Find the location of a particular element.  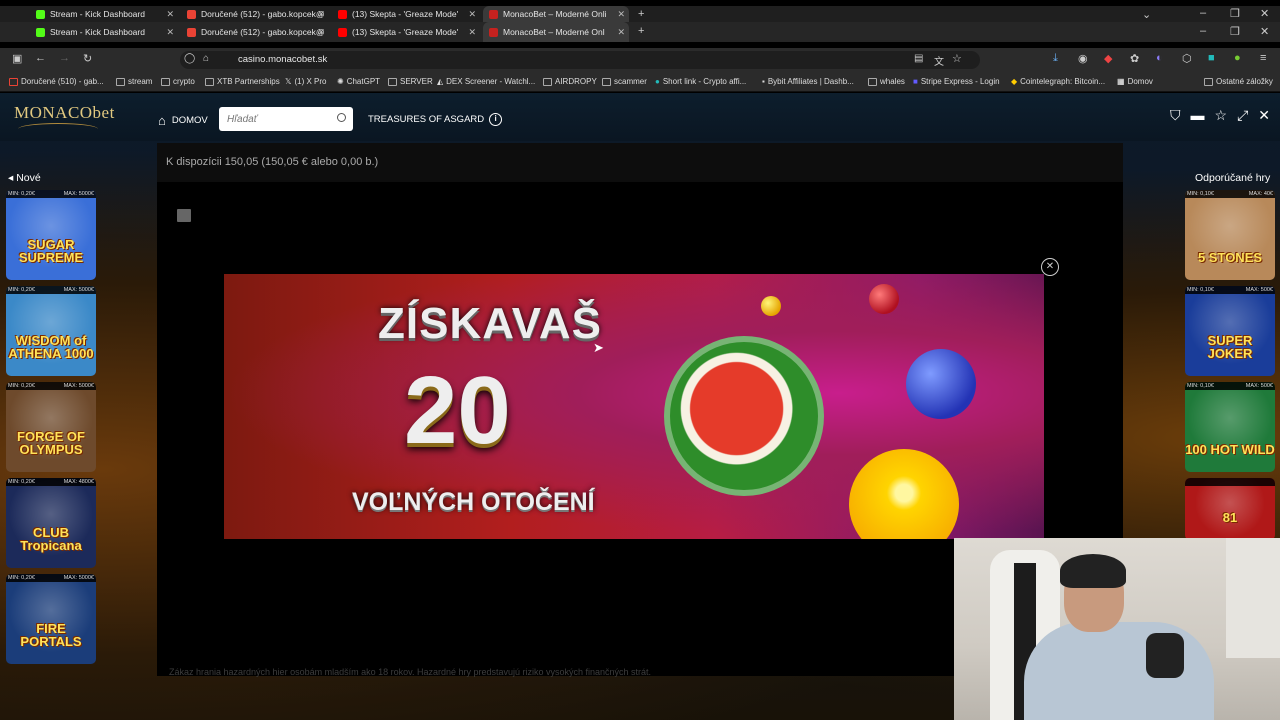

chatgpt-icon: ✺ is located at coordinates (340, 81).